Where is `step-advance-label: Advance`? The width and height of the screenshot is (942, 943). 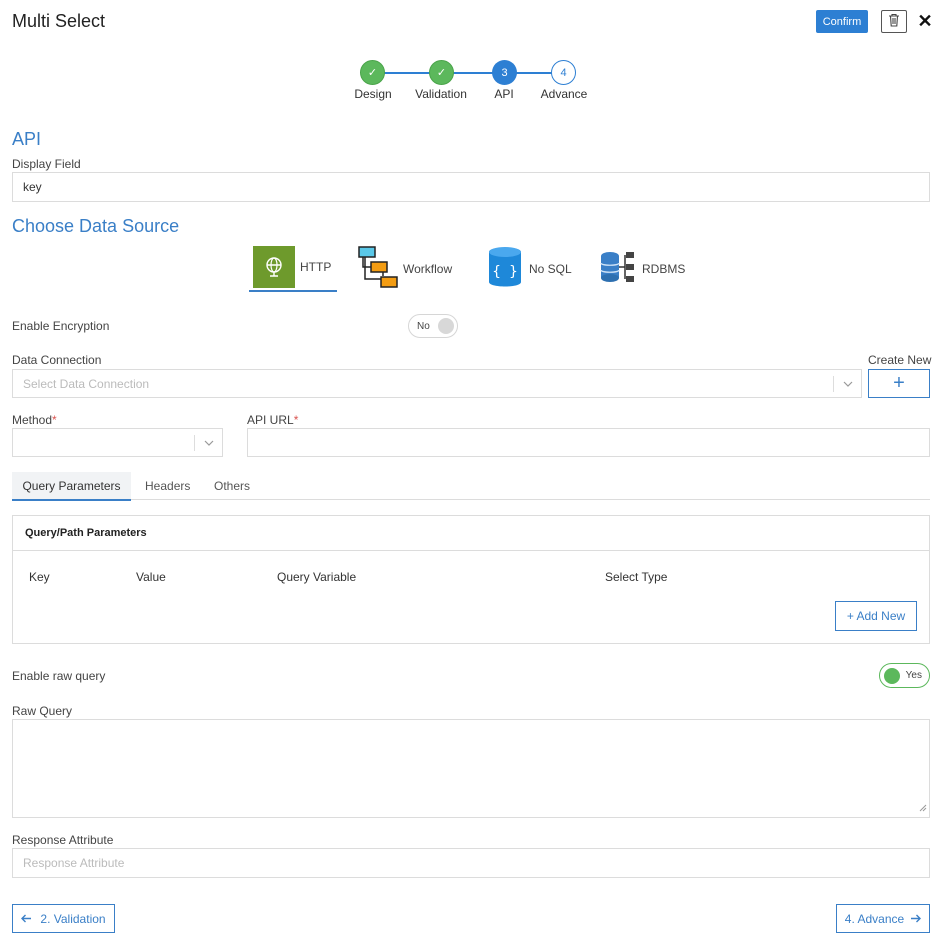 step-advance-label: Advance is located at coordinates (564, 94).